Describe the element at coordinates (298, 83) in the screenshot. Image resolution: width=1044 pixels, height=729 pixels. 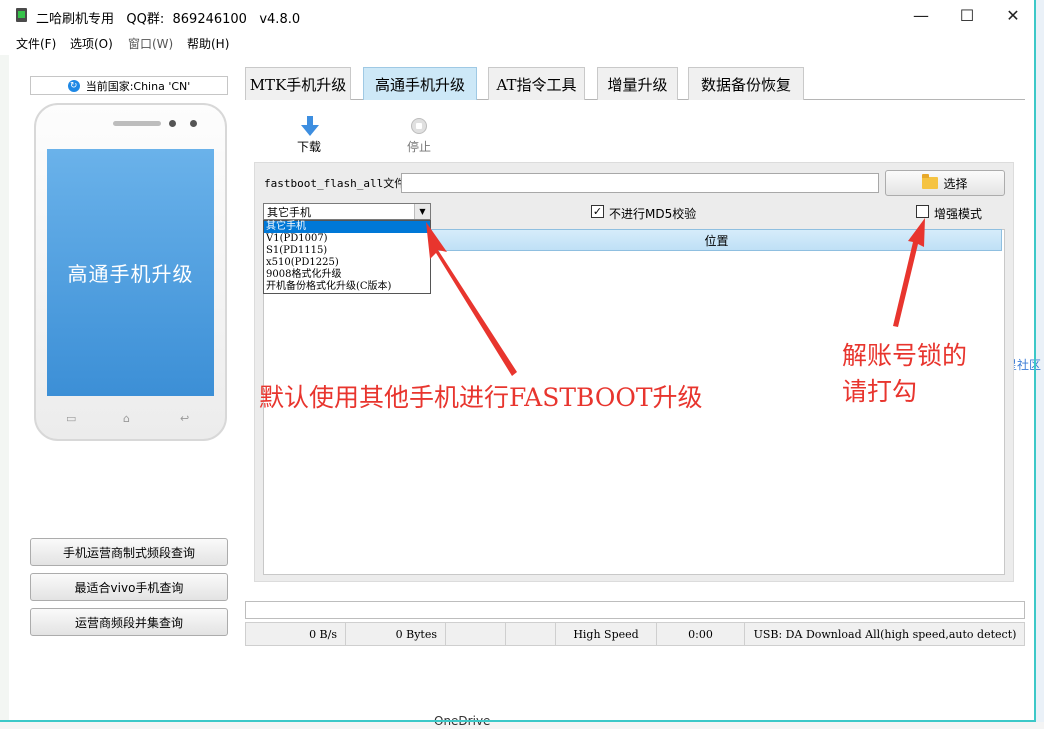
I see `tab-mtk-upgrade: MTK手机升级` at that location.